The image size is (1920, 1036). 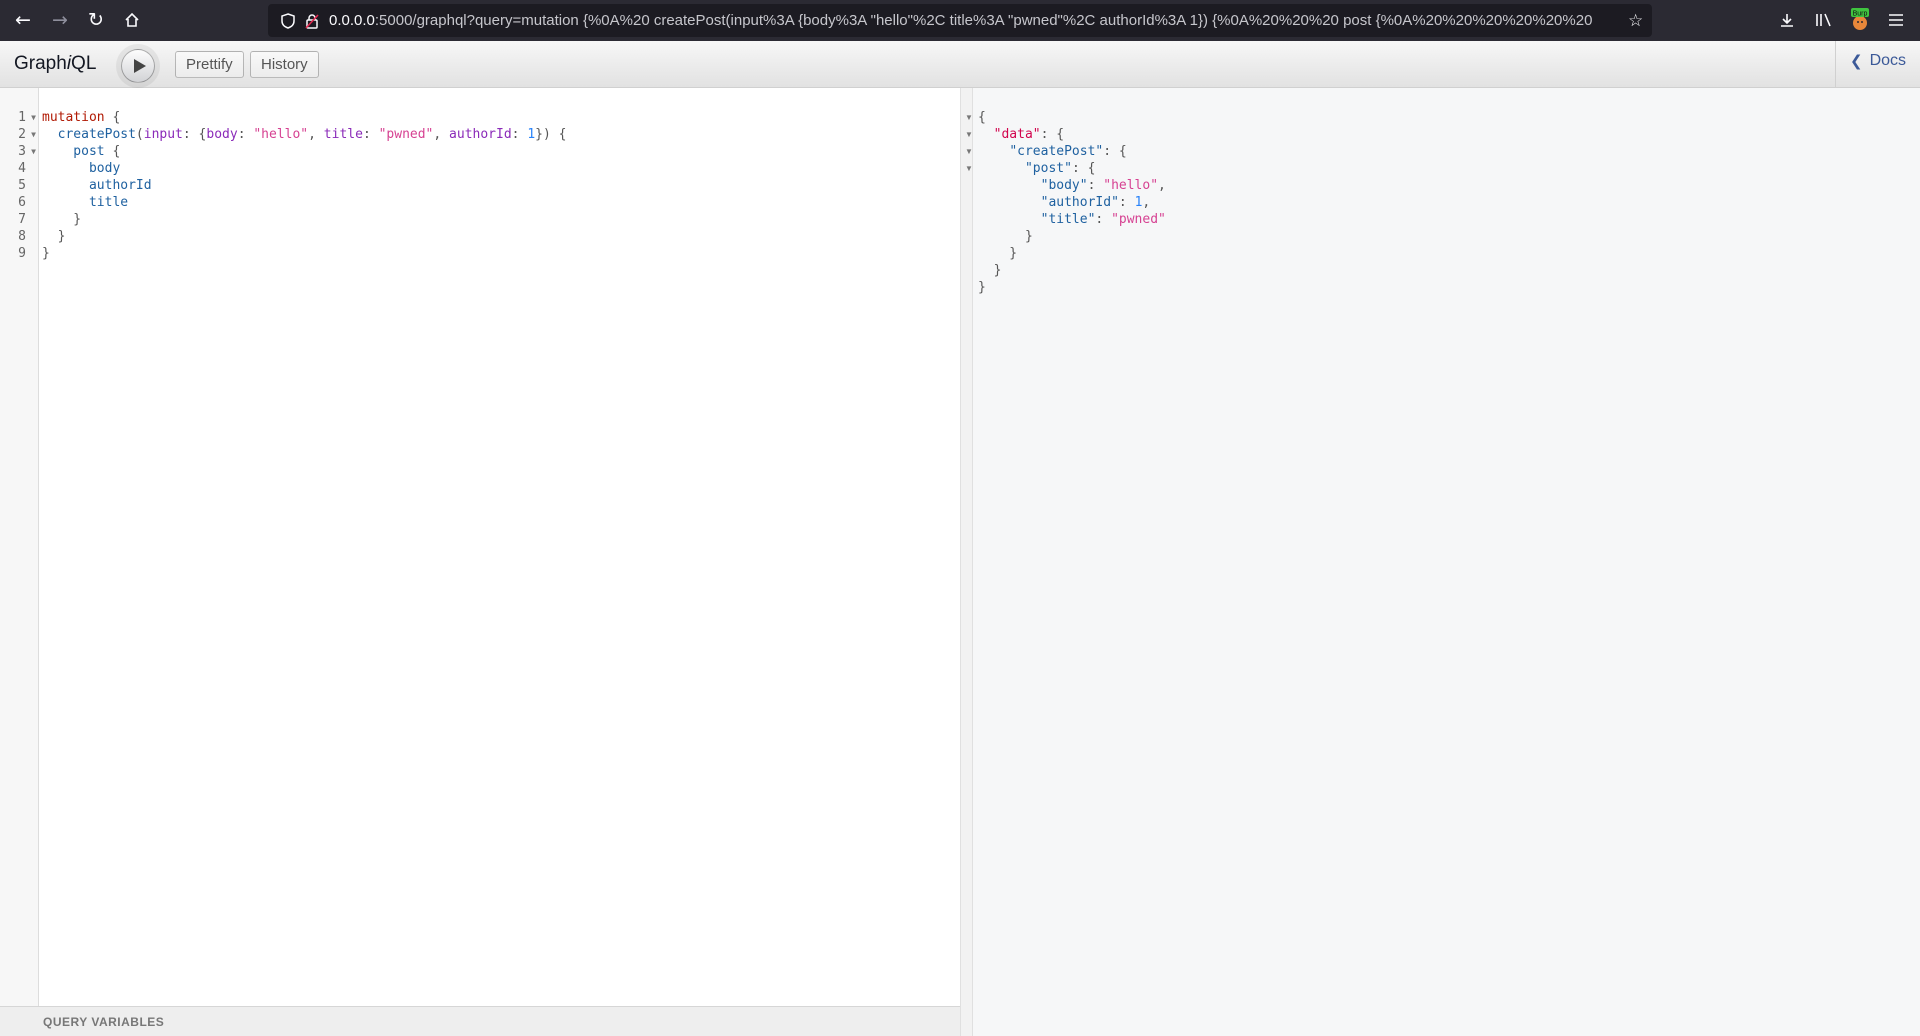 I want to click on docs-button: ❮ Docs, so click(x=1878, y=61).